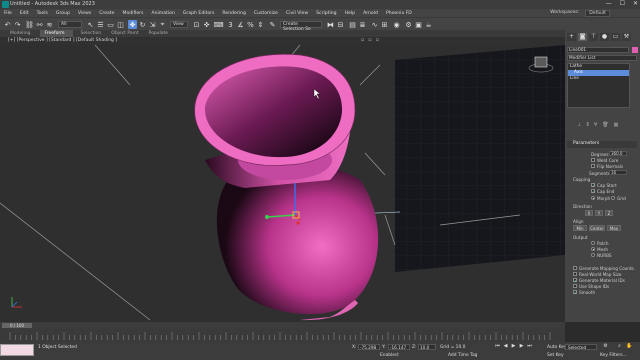  Describe the element at coordinates (408, 24) in the screenshot. I see `render-setup-icon: ⚙` at that location.